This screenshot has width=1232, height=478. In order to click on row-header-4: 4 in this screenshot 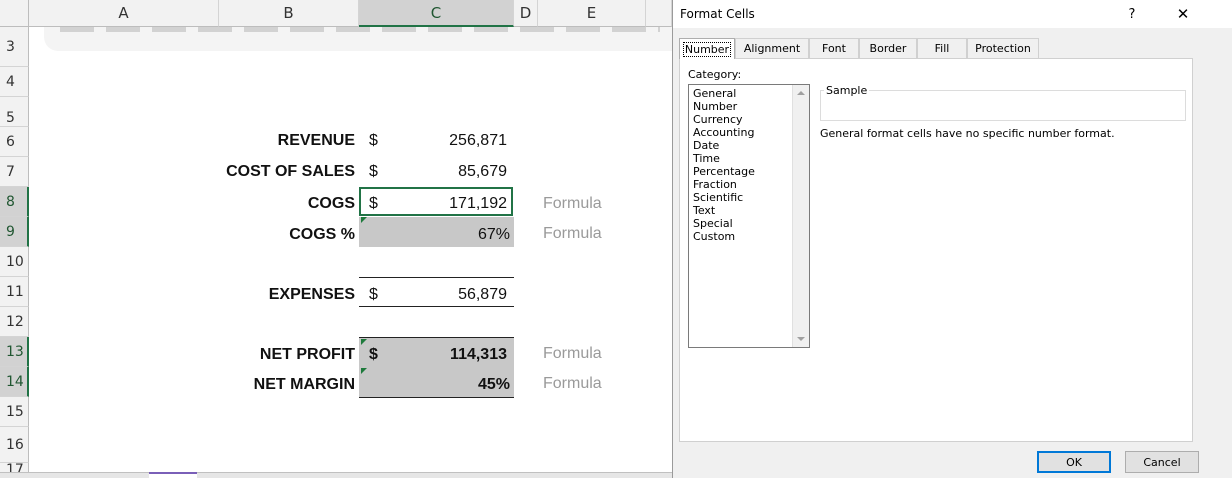, I will do `click(14, 82)`.